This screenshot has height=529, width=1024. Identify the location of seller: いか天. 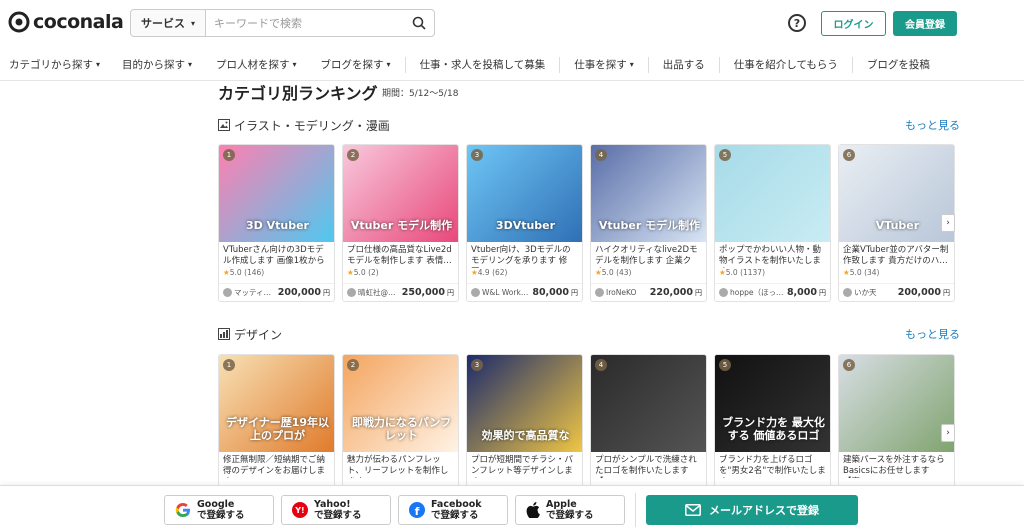
(870, 292).